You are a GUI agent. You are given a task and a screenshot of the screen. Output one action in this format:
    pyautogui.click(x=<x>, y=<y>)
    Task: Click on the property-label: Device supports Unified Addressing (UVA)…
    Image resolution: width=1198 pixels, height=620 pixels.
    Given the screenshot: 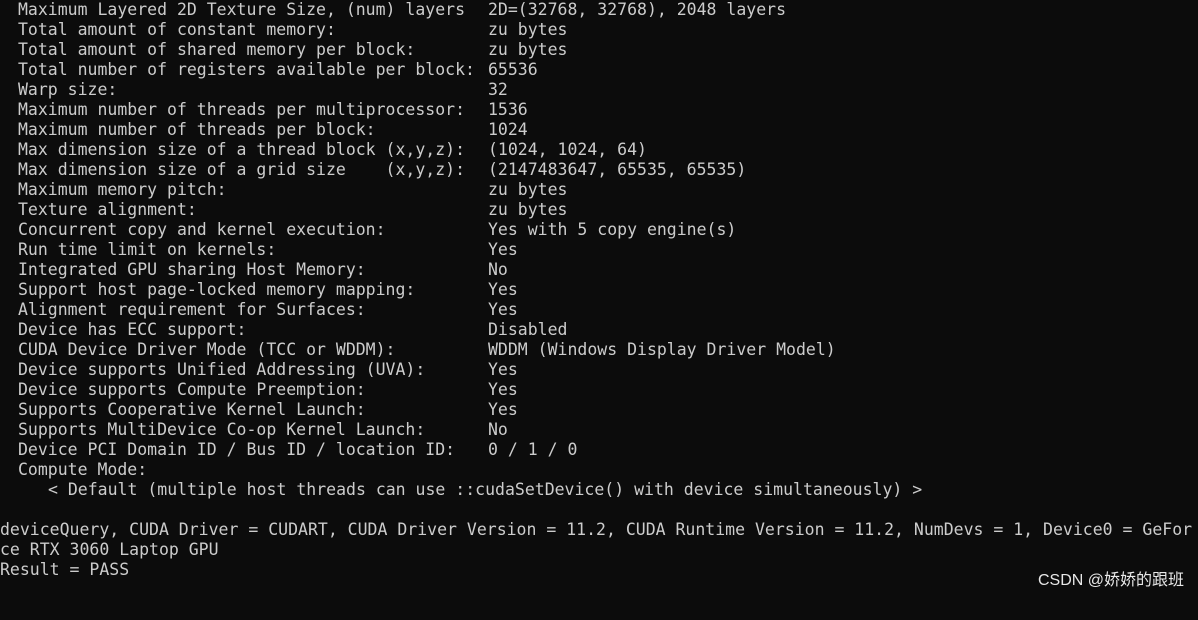 What is the action you would take?
    pyautogui.click(x=222, y=369)
    